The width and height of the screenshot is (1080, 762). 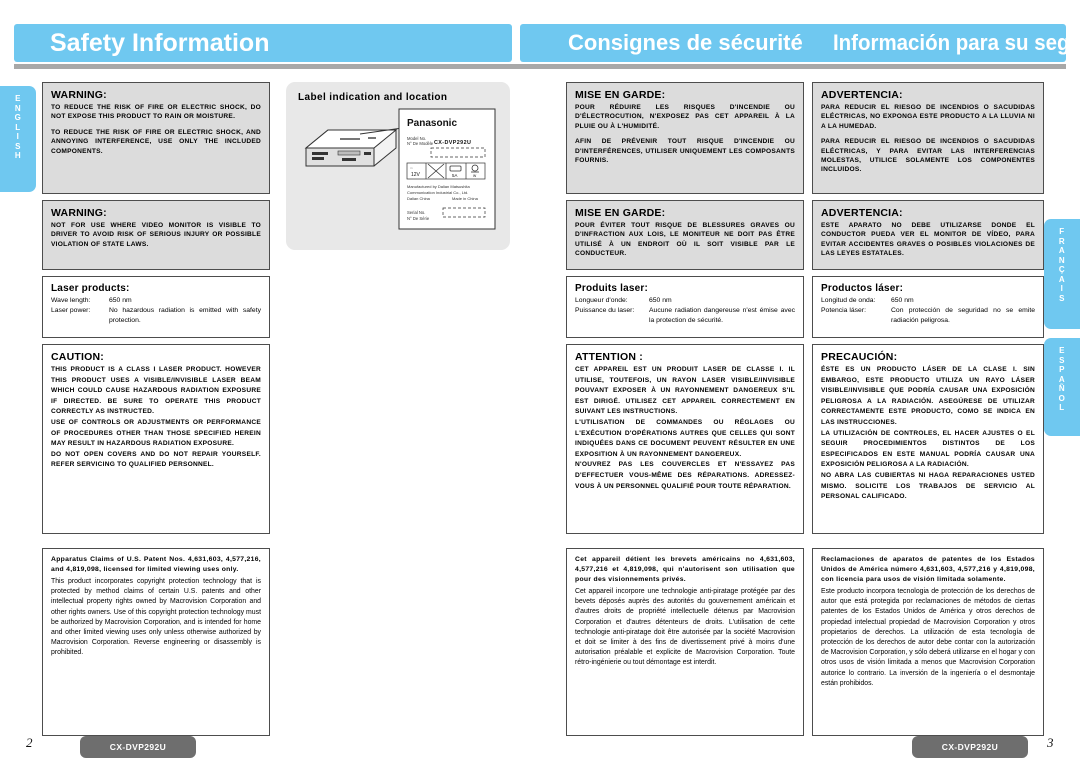 What do you see at coordinates (418, 218) in the screenshot?
I see `svg-text: N° De Série` at bounding box center [418, 218].